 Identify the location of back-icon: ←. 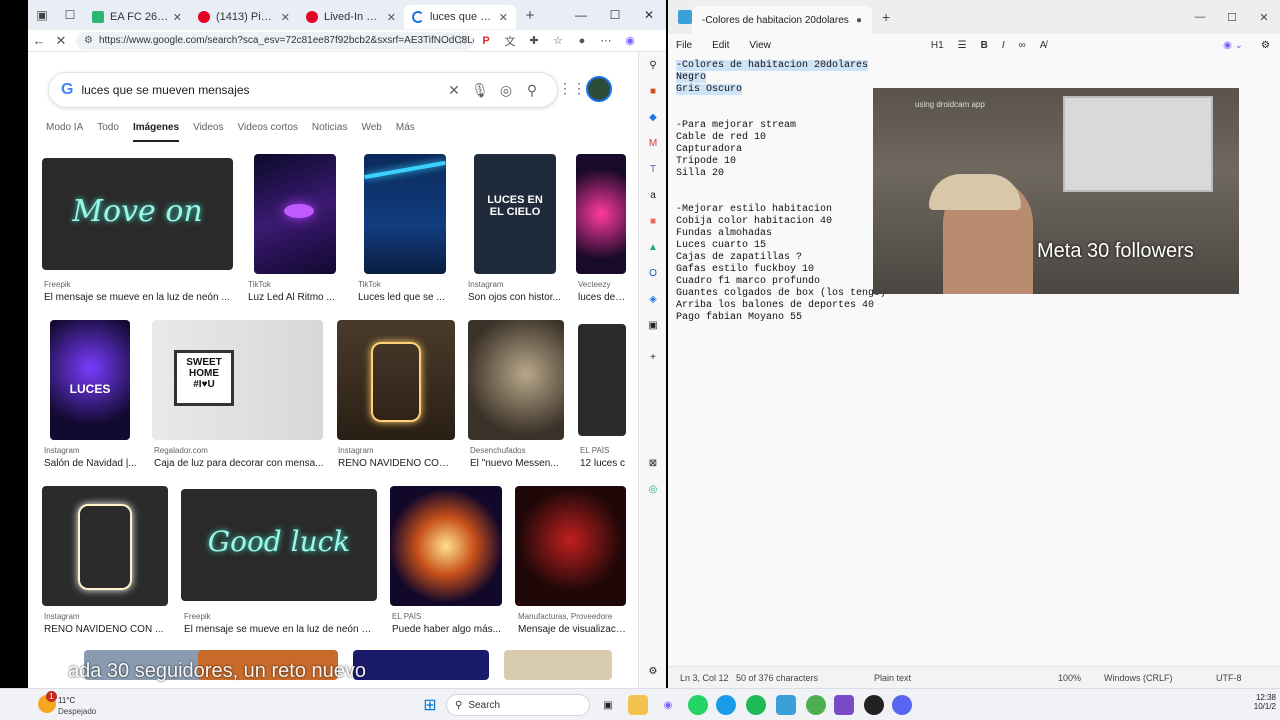
(39, 41).